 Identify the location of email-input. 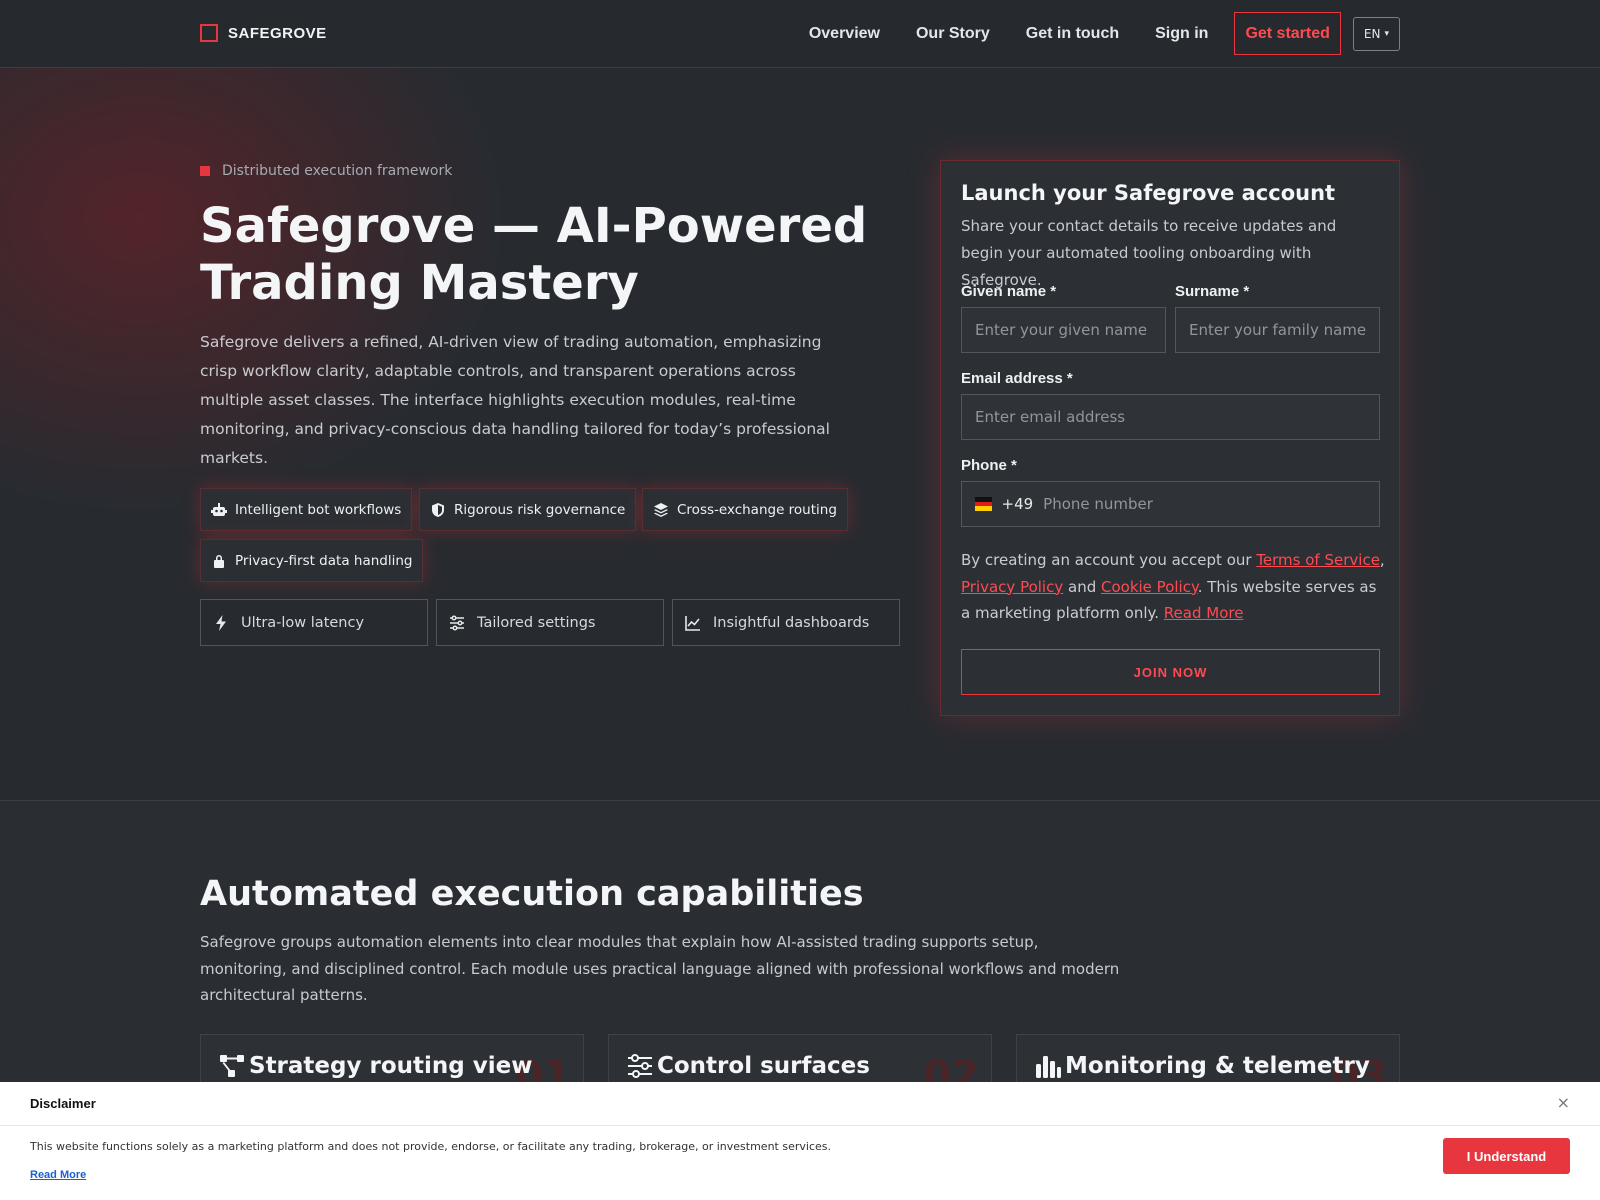
(1170, 417).